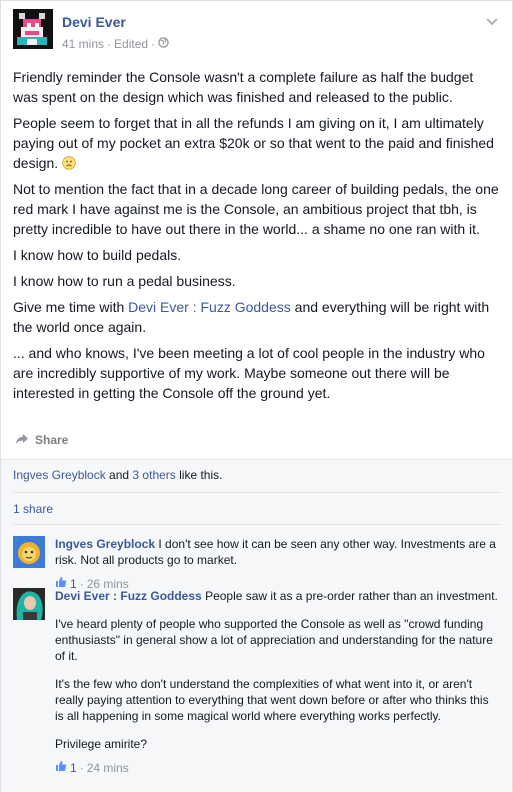 Image resolution: width=513 pixels, height=792 pixels. I want to click on thumbs-up-icon, so click(61, 768).